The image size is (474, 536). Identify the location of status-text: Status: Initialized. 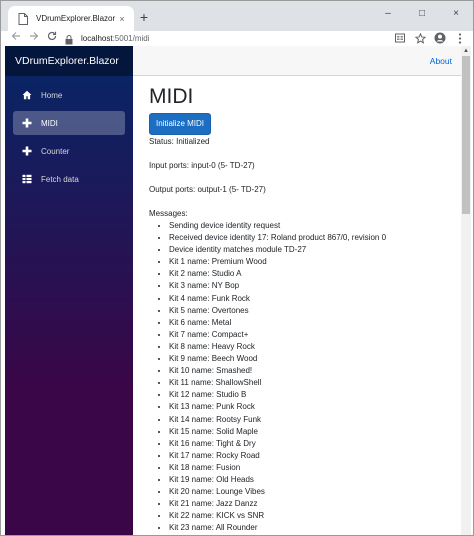
(179, 141).